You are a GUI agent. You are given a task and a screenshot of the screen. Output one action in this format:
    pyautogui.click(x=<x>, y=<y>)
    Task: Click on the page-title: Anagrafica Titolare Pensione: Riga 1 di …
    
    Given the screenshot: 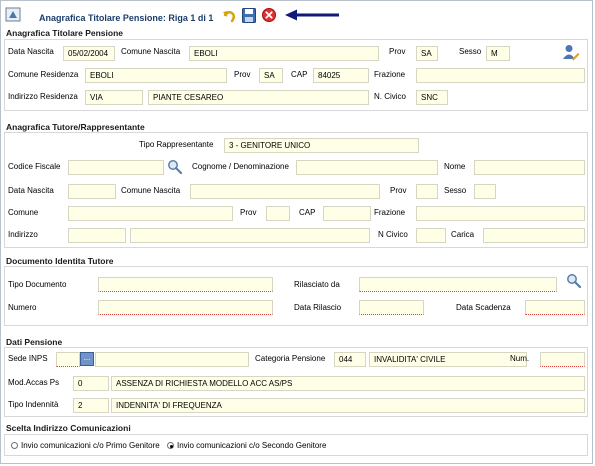 What is the action you would take?
    pyautogui.click(x=126, y=18)
    